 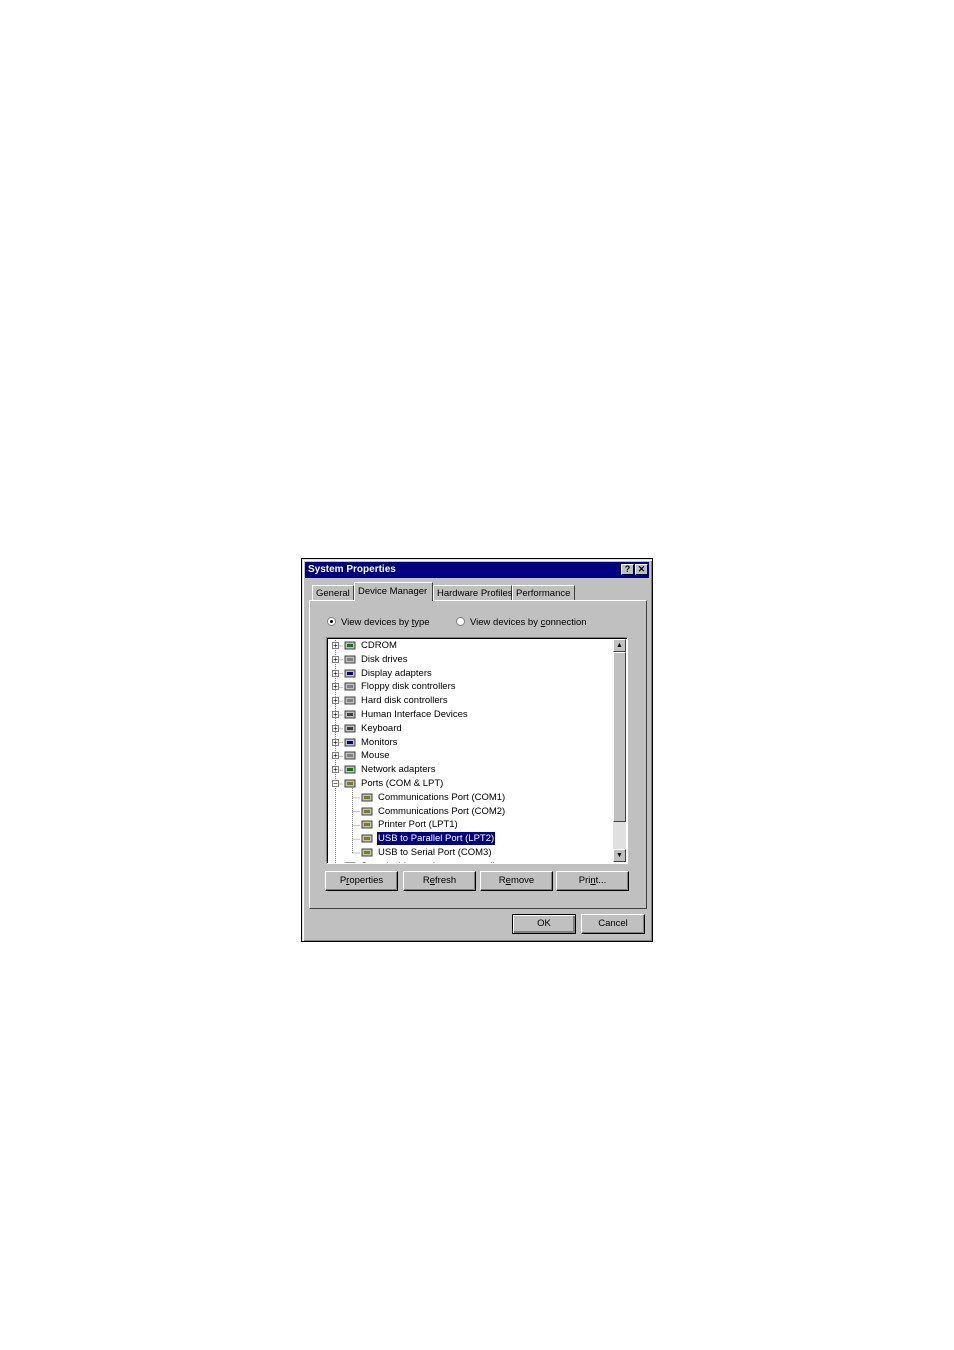 I want to click on ok-button: OK, so click(x=544, y=924).